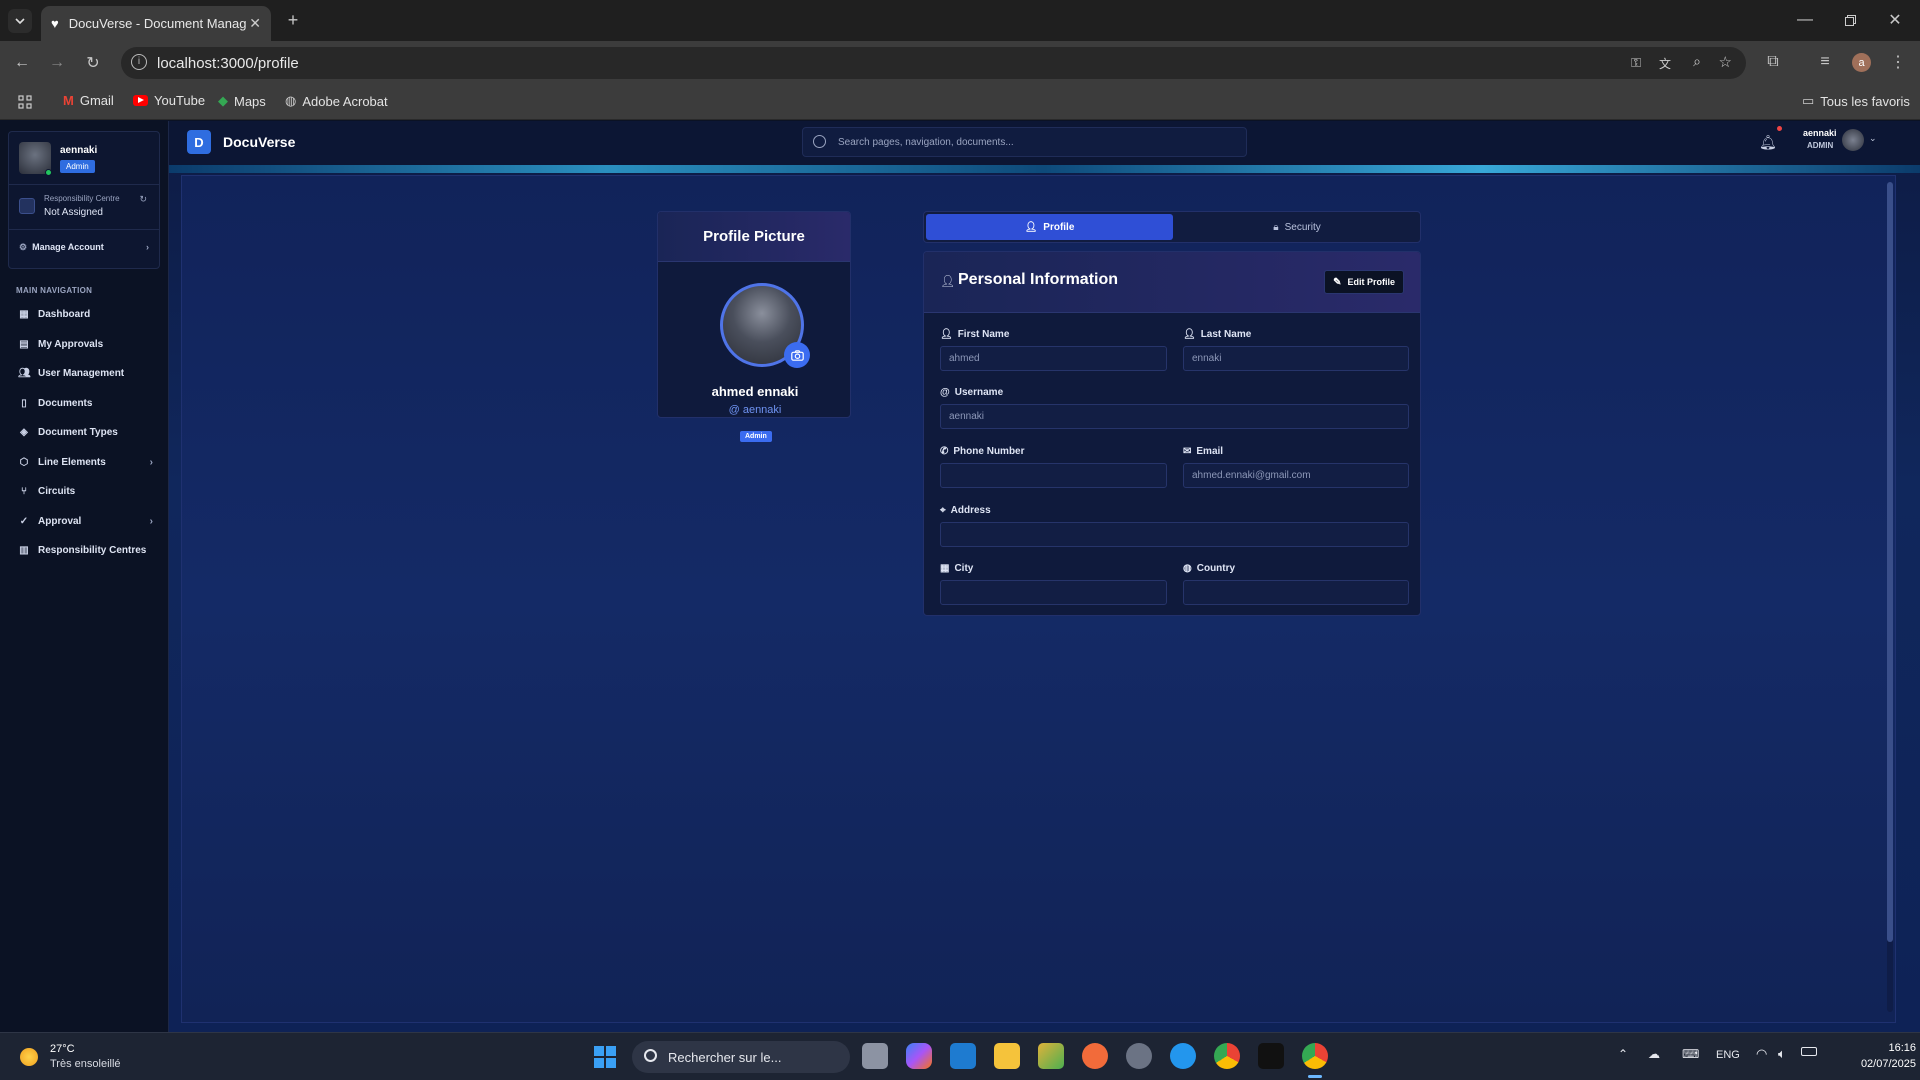  What do you see at coordinates (143, 199) in the screenshot?
I see `refresh-icon: ↻` at bounding box center [143, 199].